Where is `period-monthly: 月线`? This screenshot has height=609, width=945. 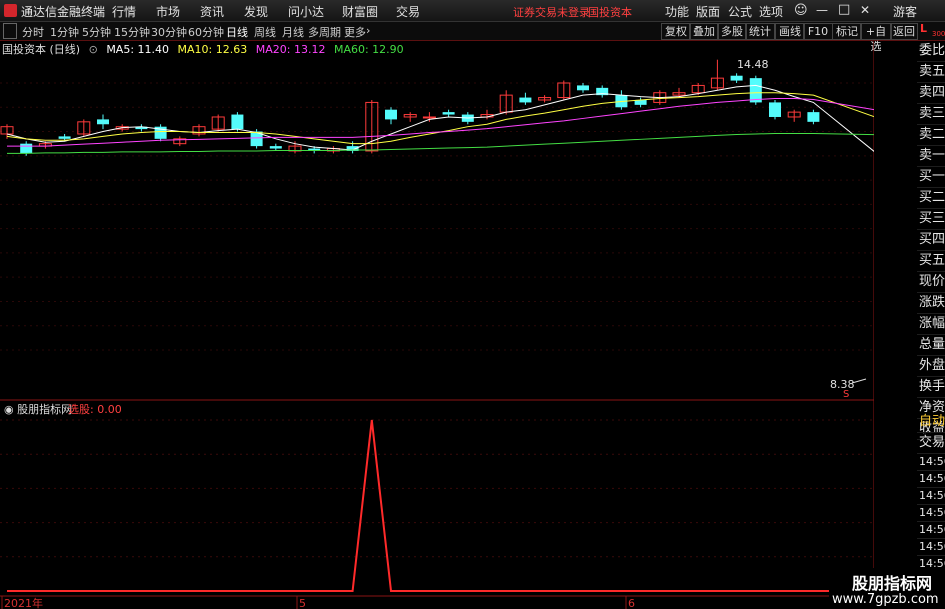
period-monthly: 月线 is located at coordinates (293, 32).